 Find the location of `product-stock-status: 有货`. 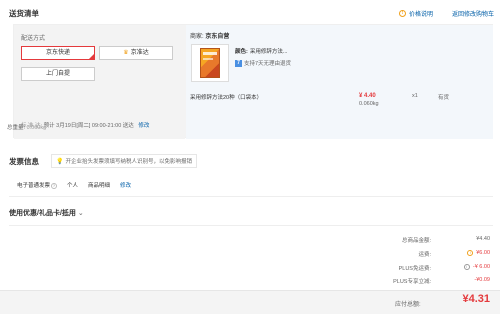

product-stock-status: 有货 is located at coordinates (444, 98).